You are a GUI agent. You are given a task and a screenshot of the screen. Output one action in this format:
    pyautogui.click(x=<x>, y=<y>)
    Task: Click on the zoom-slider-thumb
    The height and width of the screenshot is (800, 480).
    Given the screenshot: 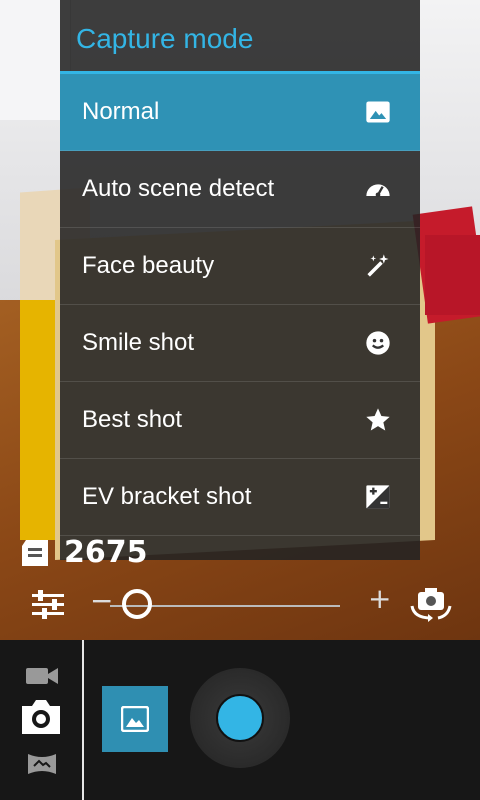 What is the action you would take?
    pyautogui.click(x=137, y=604)
    